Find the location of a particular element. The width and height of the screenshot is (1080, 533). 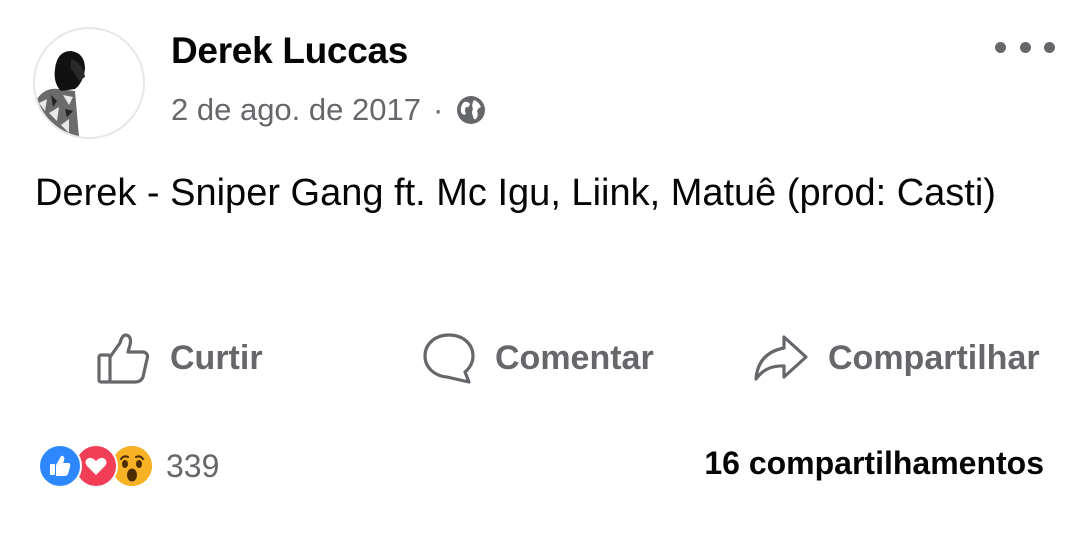

thumbs-up-outline-icon is located at coordinates (123, 358).